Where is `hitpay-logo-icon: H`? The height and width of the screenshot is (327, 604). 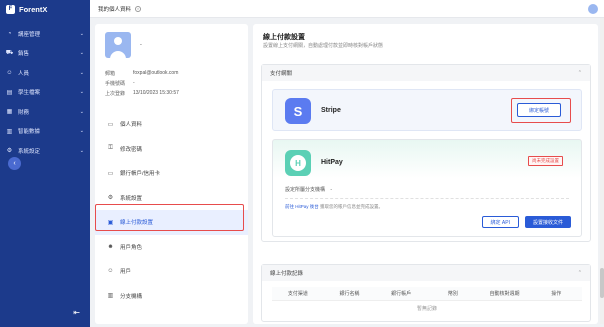
hitpay-logo-icon: H is located at coordinates (298, 163).